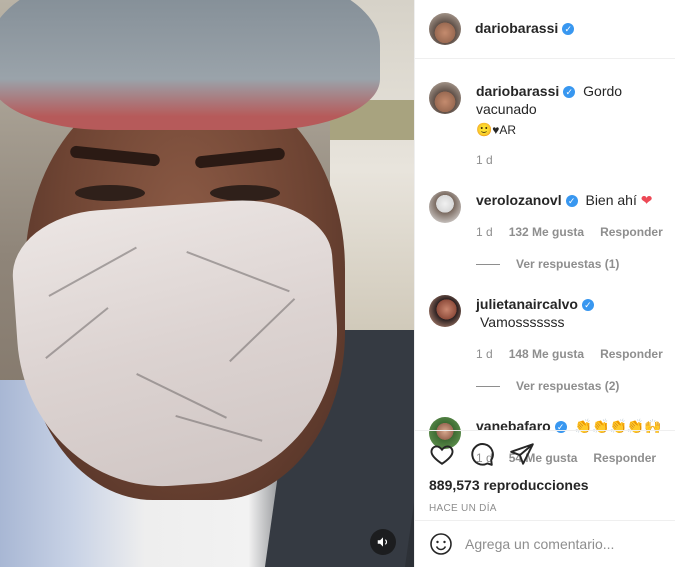 This screenshot has width=675, height=567. I want to click on caption-flag: ♥AR, so click(504, 130).